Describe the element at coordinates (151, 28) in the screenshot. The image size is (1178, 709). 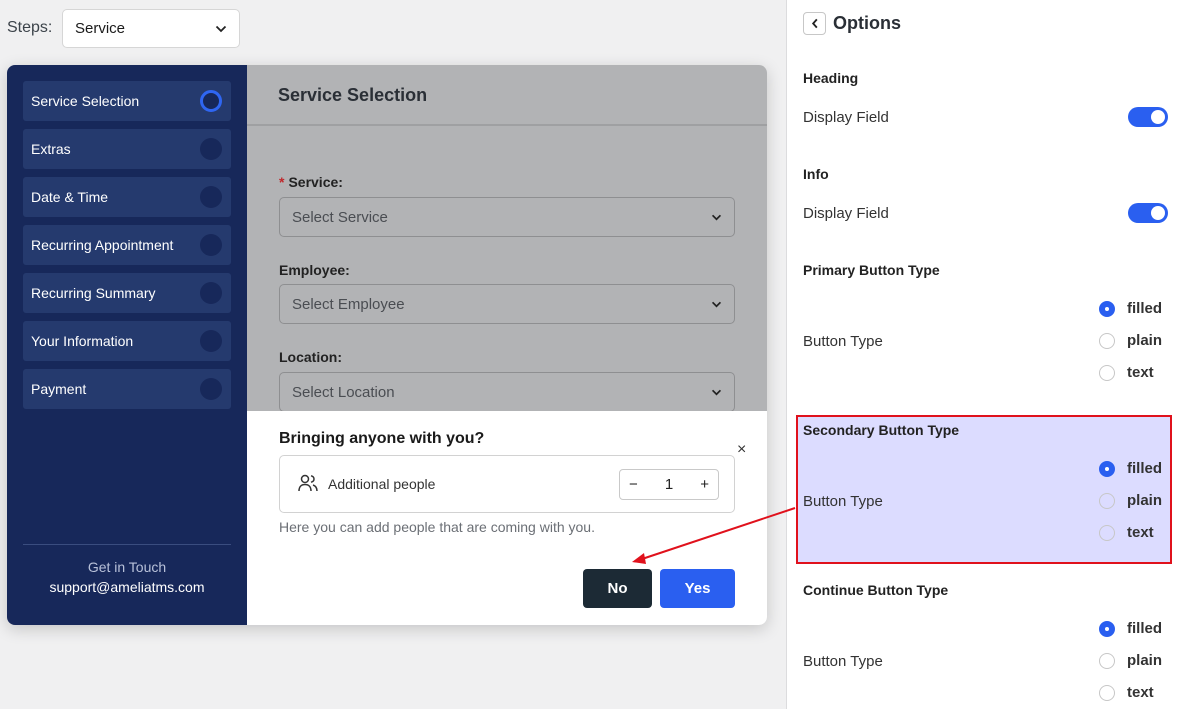
I see `steps-select: Service` at that location.